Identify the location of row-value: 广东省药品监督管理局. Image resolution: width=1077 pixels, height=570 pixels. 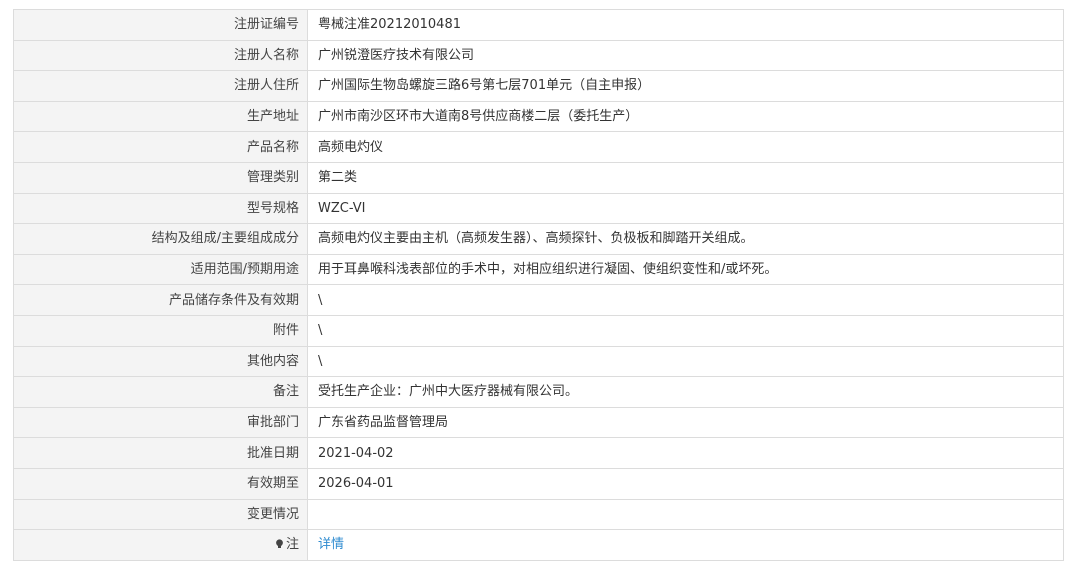
(685, 422).